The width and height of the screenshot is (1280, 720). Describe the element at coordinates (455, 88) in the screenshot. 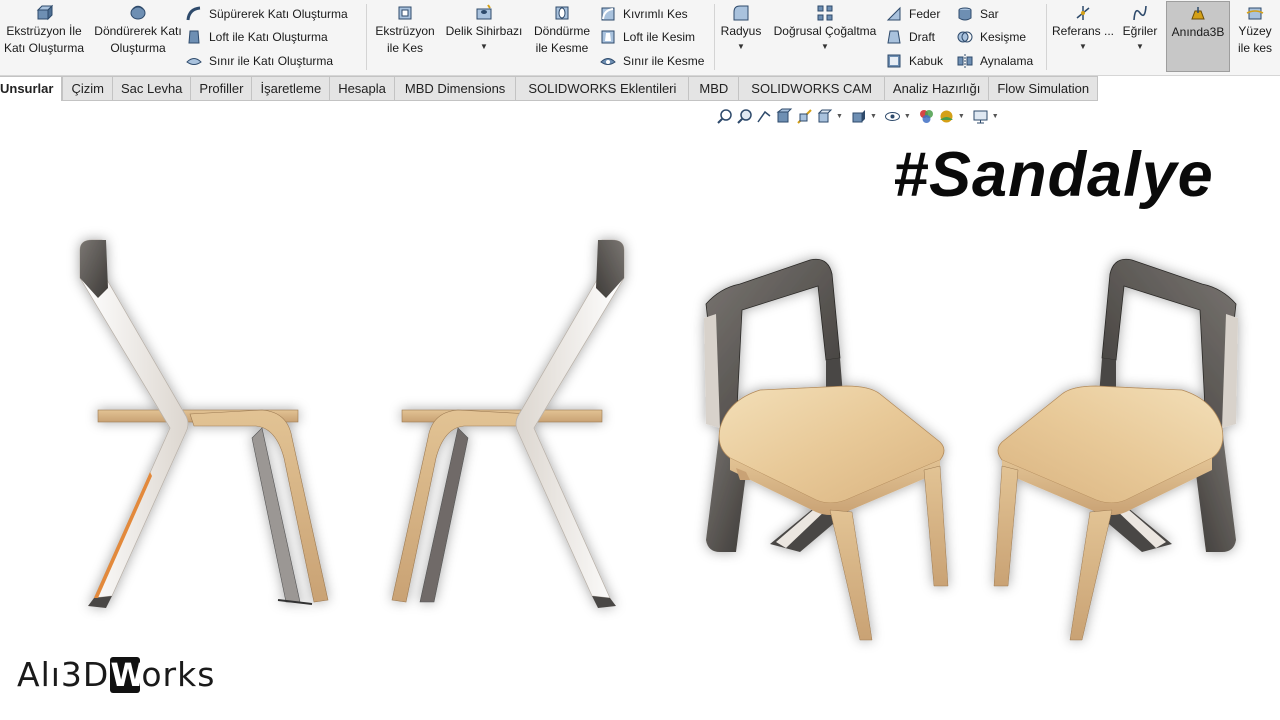

I see `tab-mbd-dimensions: MBD Dimensions` at that location.